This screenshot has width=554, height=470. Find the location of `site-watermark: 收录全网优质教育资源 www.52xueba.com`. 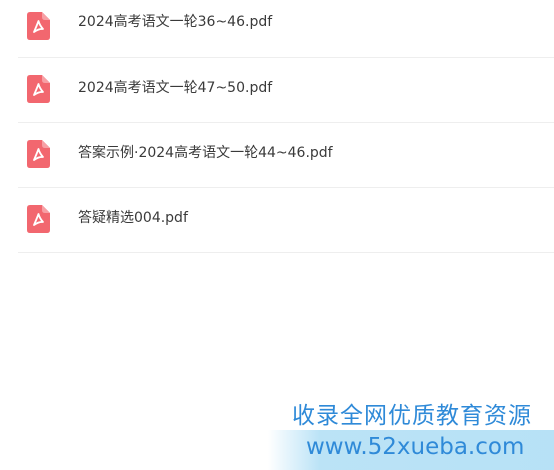

site-watermark: 收录全网优质教育资源 www.52xueba.com is located at coordinates (411, 430).